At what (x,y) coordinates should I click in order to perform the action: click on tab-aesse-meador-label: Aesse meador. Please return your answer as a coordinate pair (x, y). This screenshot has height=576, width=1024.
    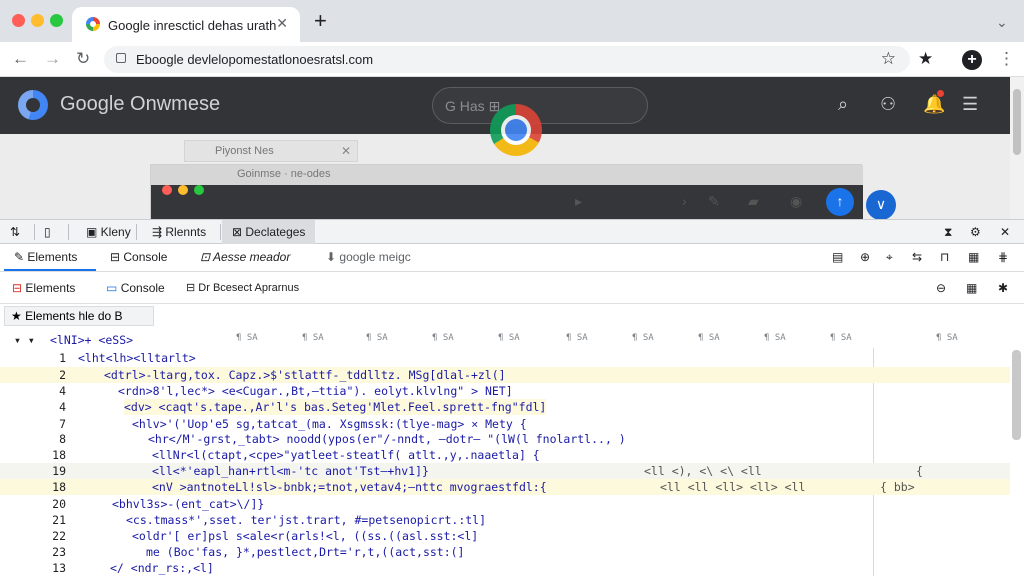
    Looking at the image, I should click on (251, 257).